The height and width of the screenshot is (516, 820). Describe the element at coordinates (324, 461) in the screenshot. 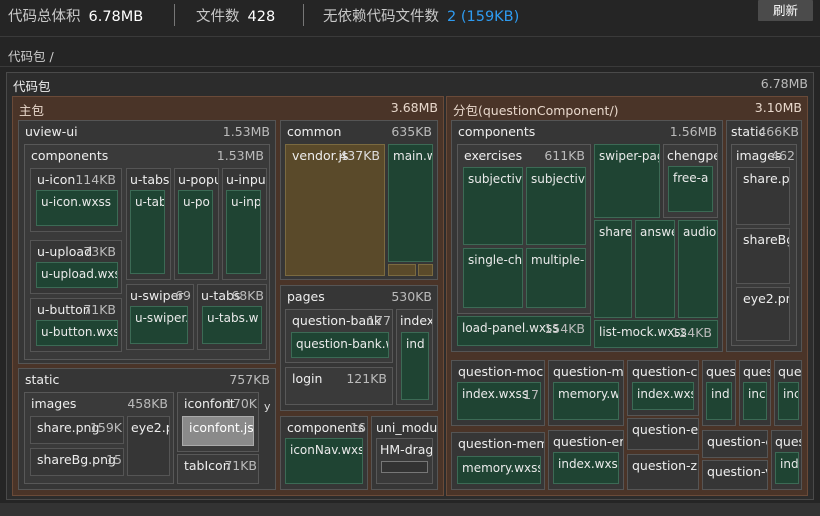

I see `iconnav-file: iconNav.wxs` at that location.